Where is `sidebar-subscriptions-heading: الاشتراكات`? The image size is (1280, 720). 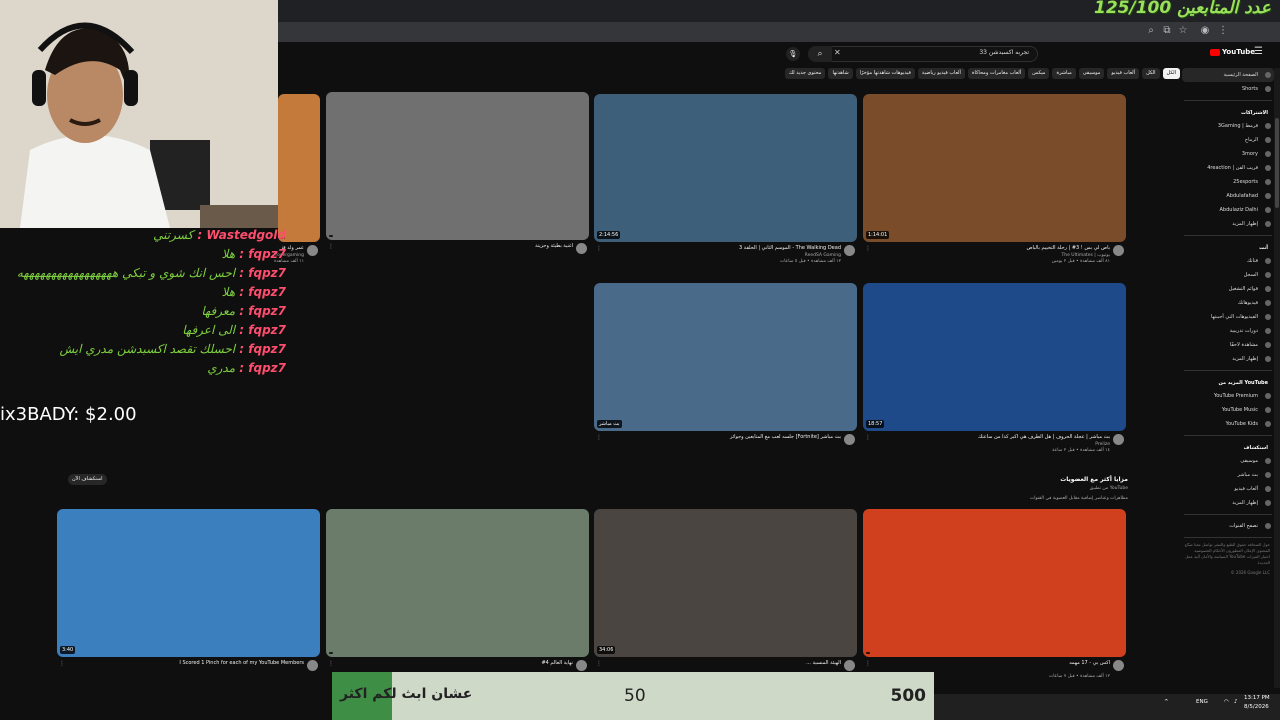
sidebar-subscriptions-heading: الاشتراكات is located at coordinates (1228, 112).